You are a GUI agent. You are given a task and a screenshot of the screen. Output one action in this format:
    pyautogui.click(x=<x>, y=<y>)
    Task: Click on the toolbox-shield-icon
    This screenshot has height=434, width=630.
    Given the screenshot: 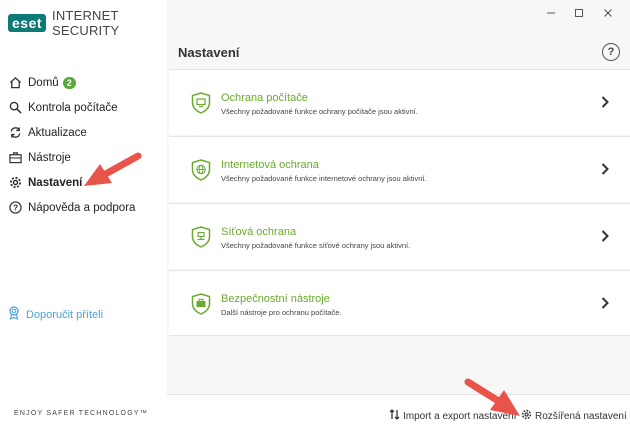 What is the action you would take?
    pyautogui.click(x=201, y=304)
    